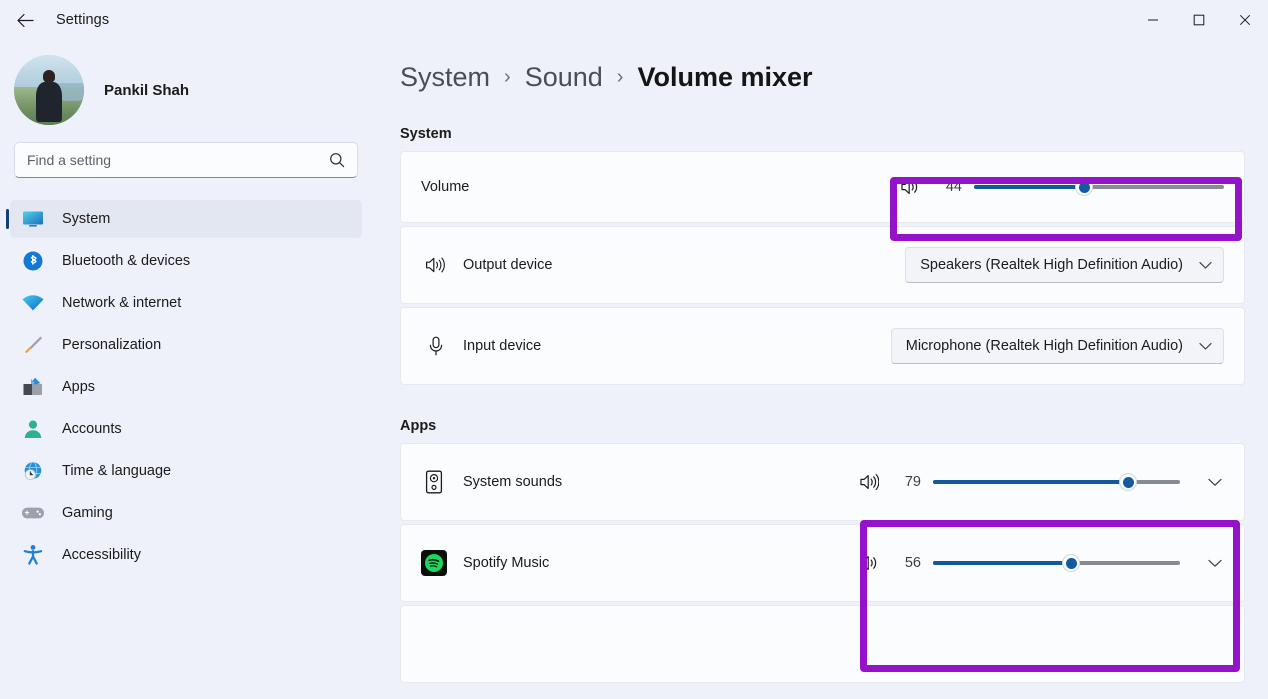  What do you see at coordinates (1051, 265) in the screenshot?
I see `output-device-value: Speakers (Realtek High Definition Audio)` at bounding box center [1051, 265].